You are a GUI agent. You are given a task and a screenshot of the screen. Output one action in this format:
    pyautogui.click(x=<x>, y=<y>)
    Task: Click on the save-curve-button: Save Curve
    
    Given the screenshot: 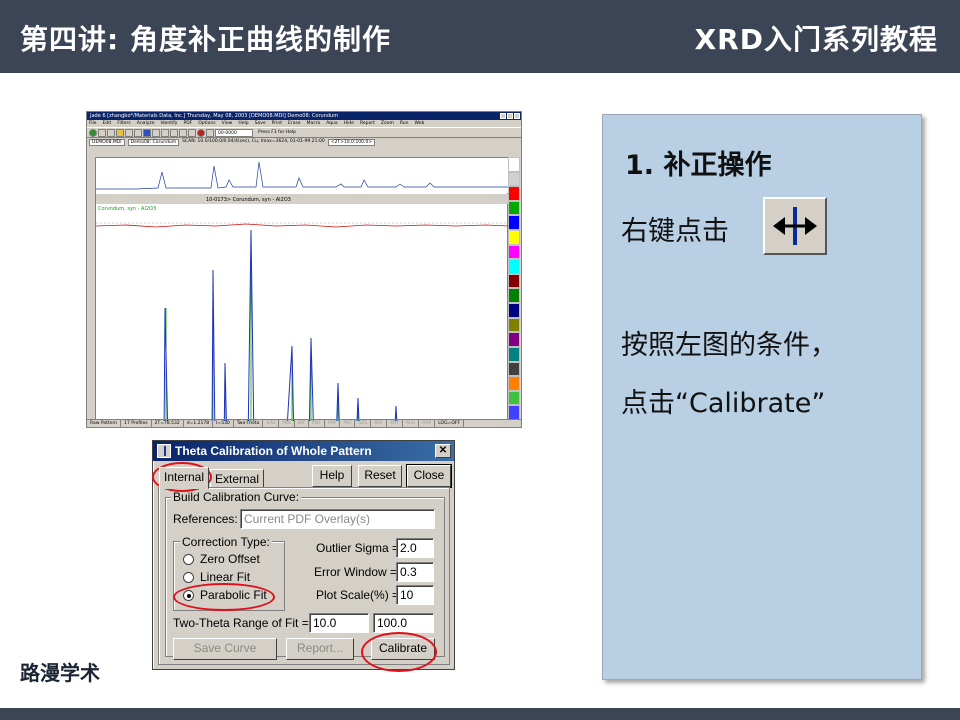 What is the action you would take?
    pyautogui.click(x=225, y=649)
    